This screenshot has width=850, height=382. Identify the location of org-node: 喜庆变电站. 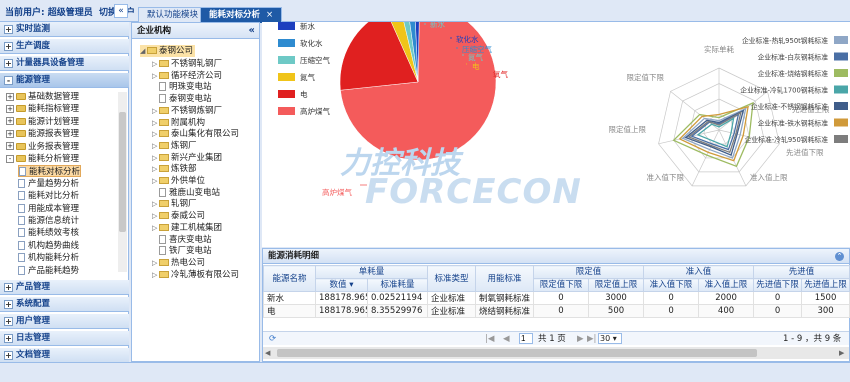
(182, 240).